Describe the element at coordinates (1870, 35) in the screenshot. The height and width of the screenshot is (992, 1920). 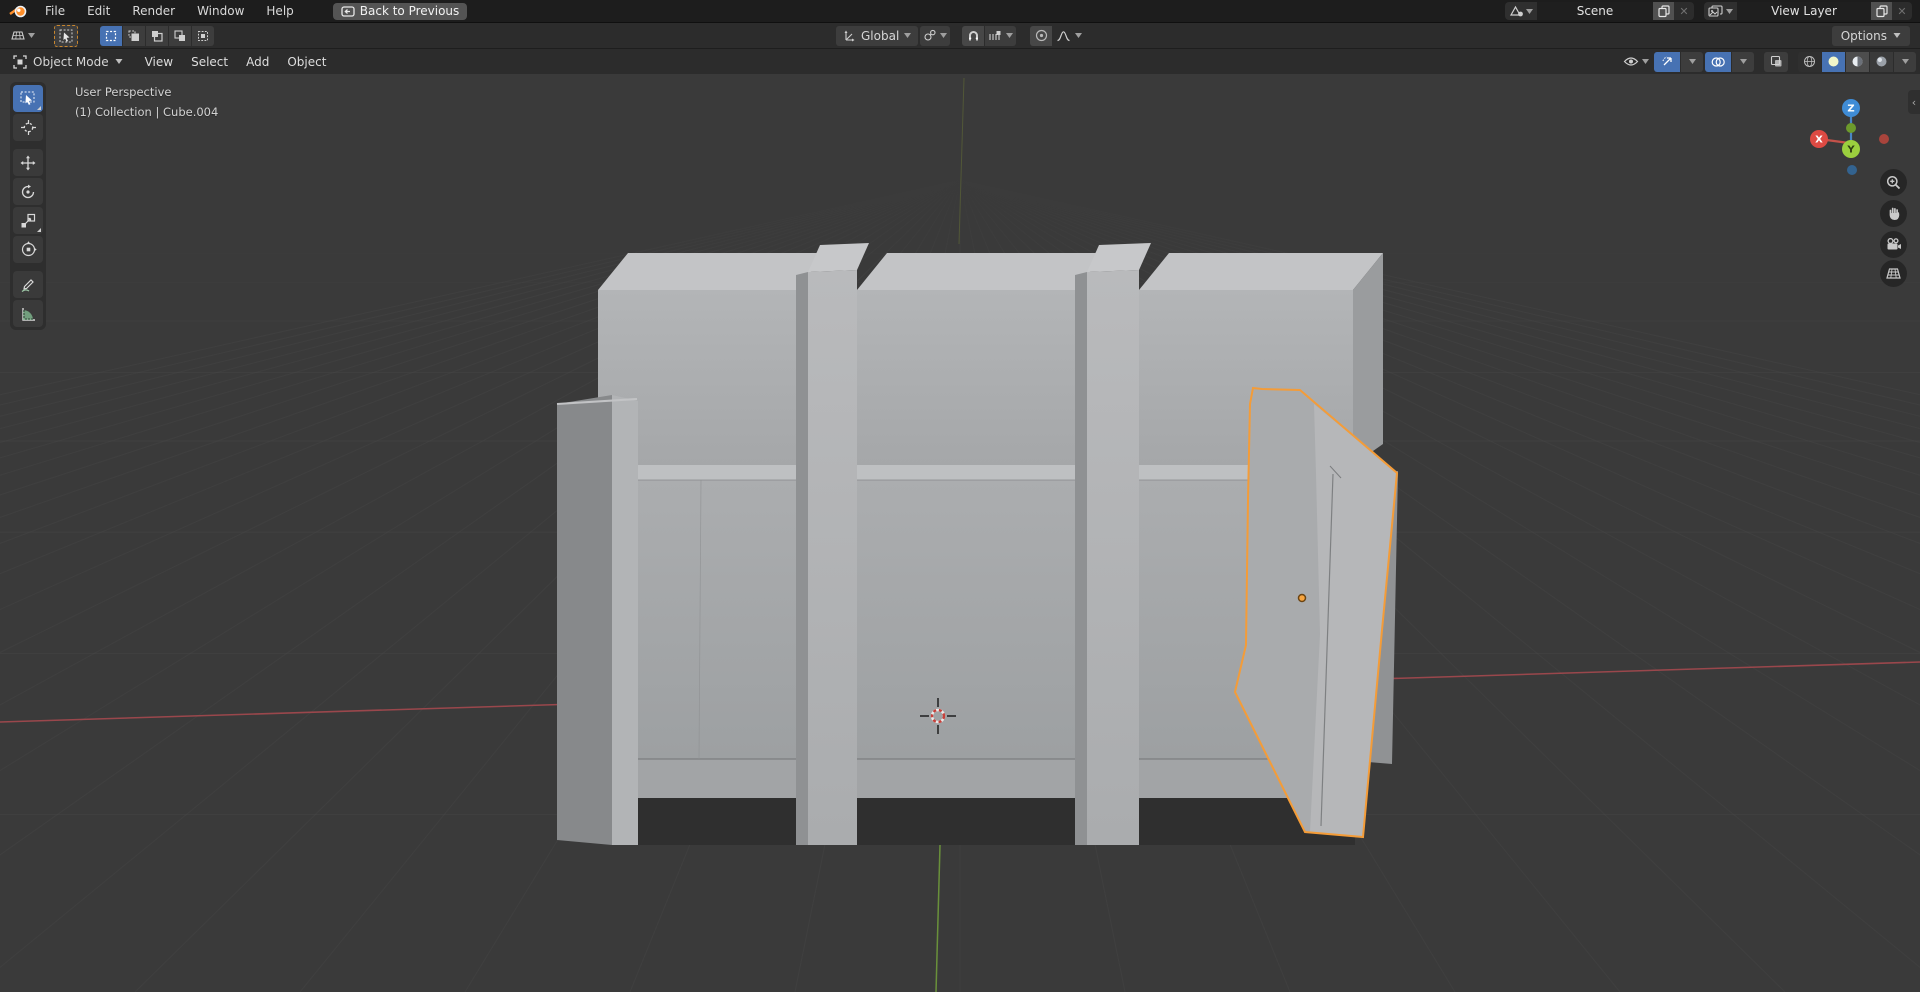
I see `options-dropdown: Options` at that location.